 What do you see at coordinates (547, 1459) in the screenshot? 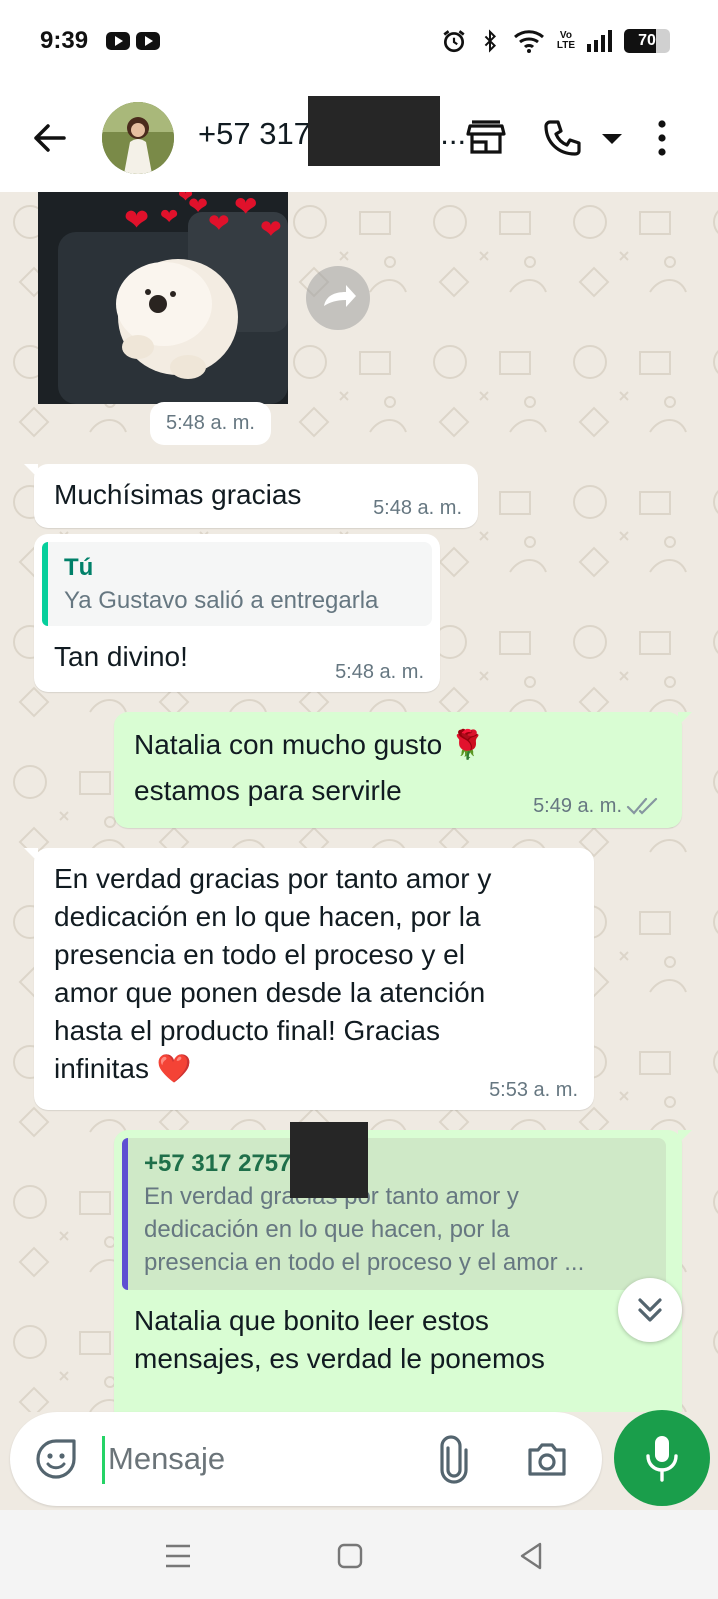
I see `camera-icon` at bounding box center [547, 1459].